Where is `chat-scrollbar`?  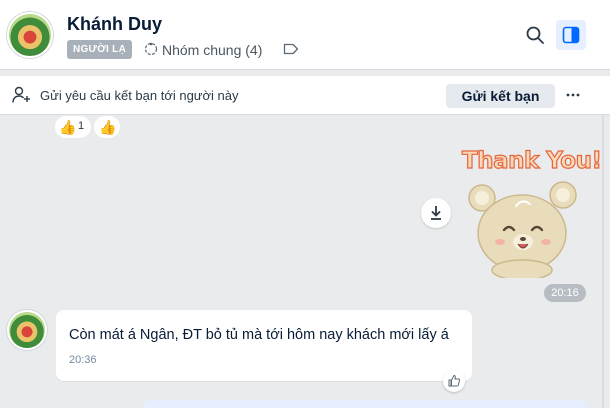
chat-scrollbar is located at coordinates (603, 261).